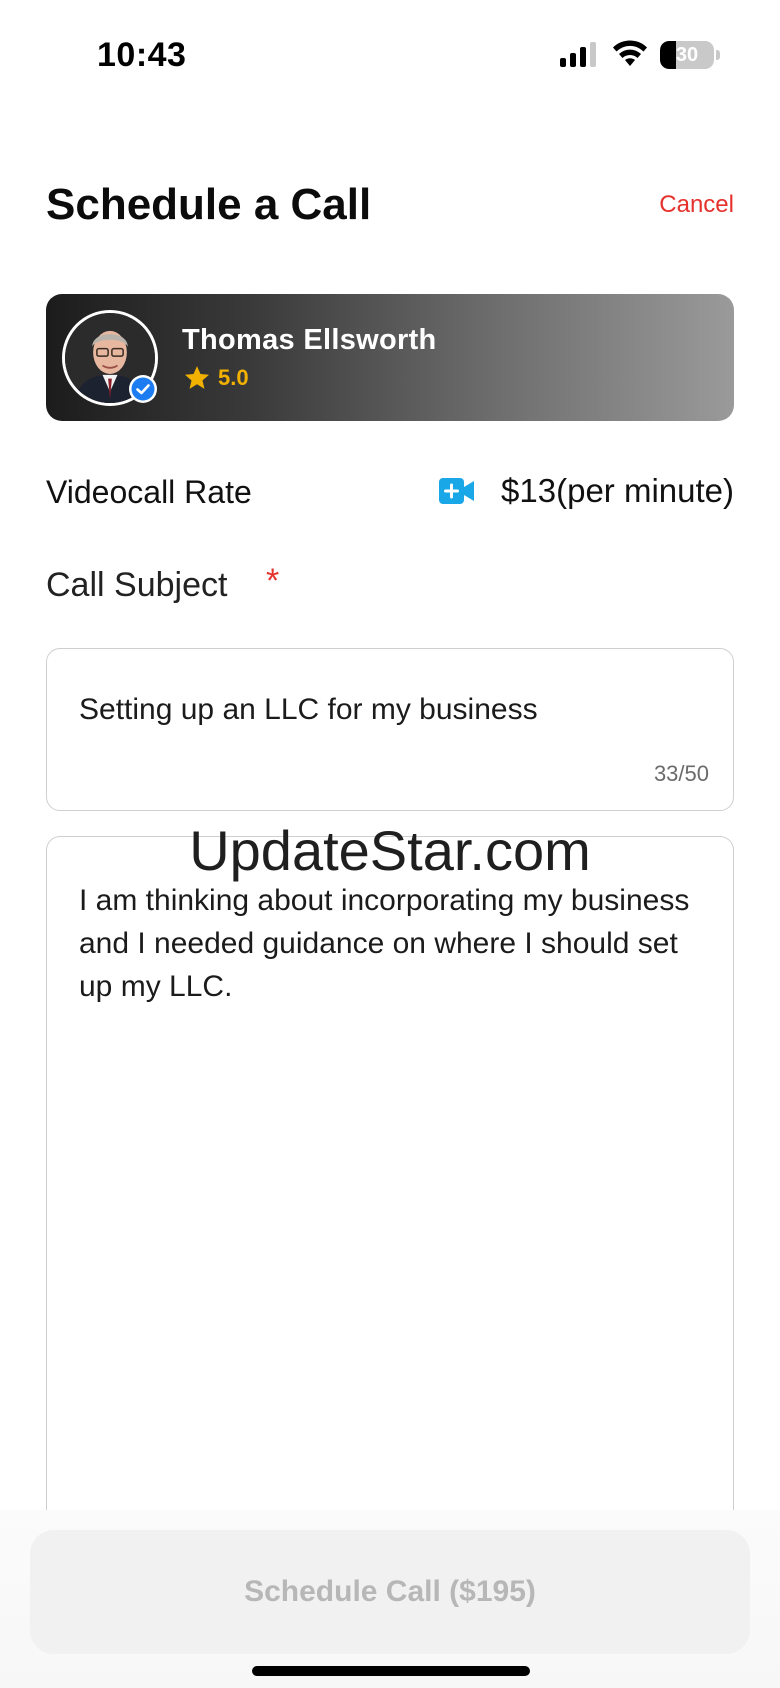  I want to click on video-camera-add-icon, so click(456, 491).